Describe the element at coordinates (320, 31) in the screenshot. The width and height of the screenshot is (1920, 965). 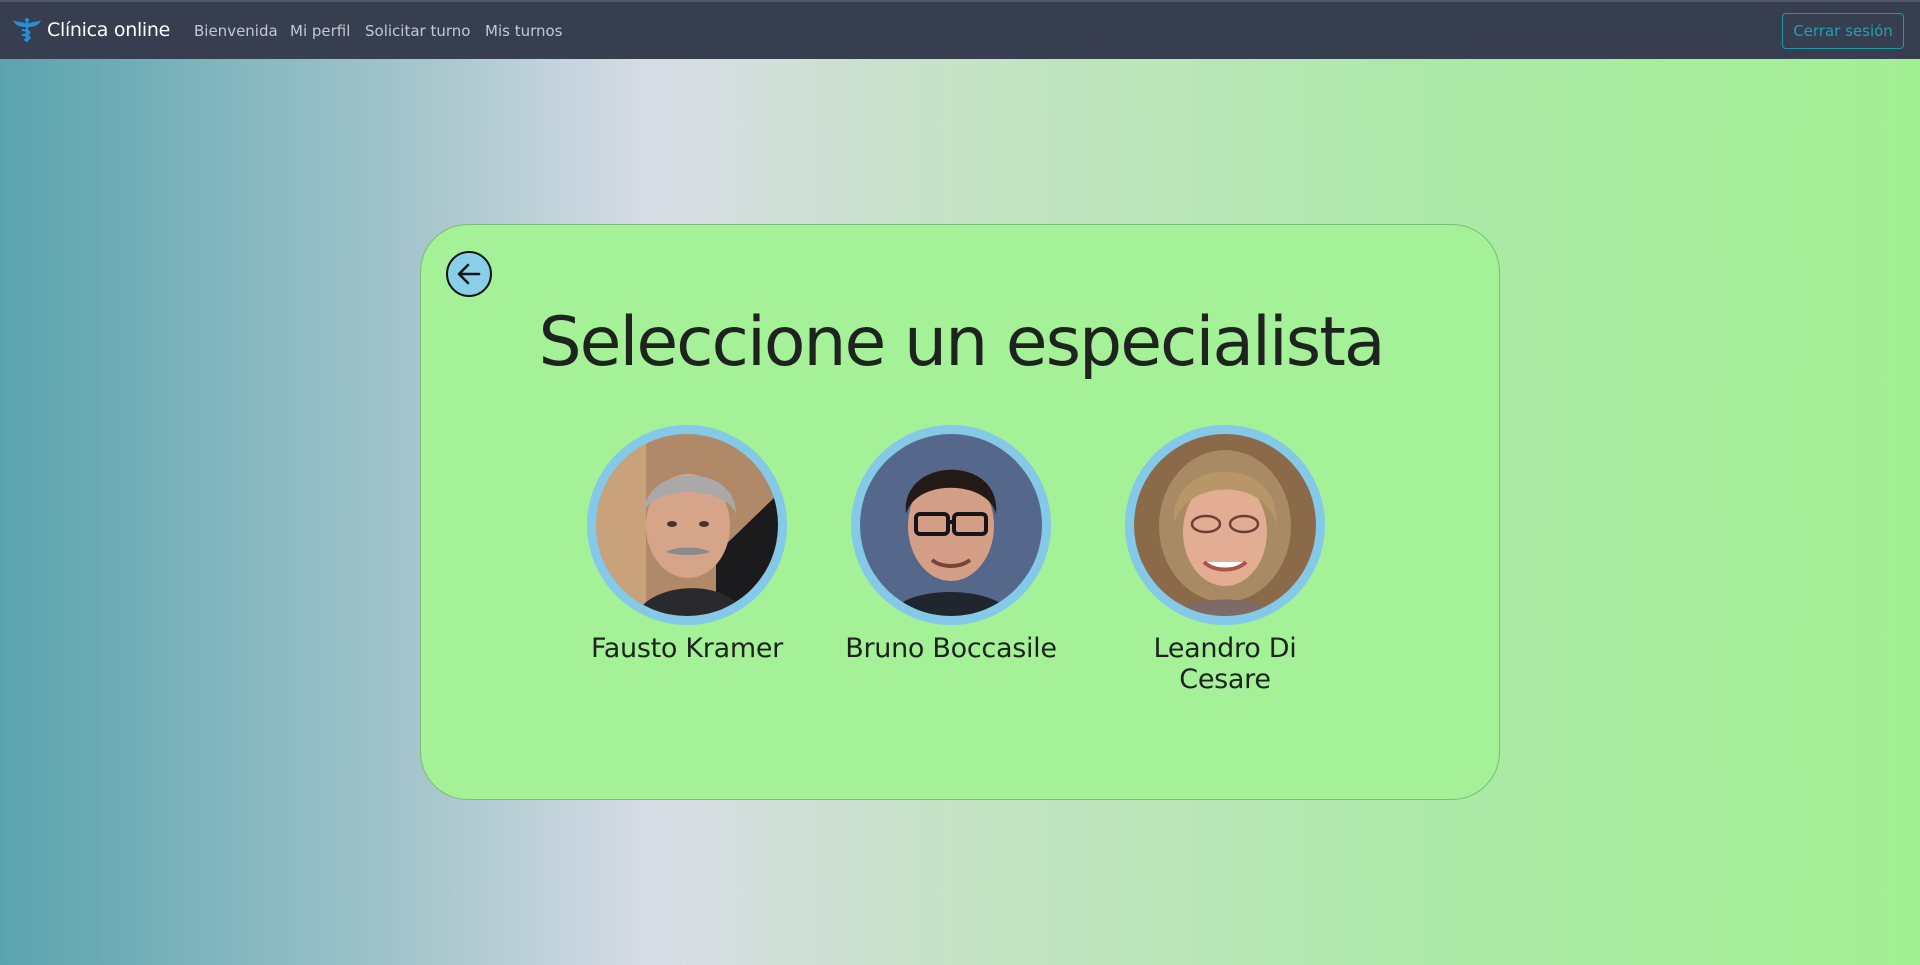
I see `nav-link-mi-perfil: Mi perfil` at that location.